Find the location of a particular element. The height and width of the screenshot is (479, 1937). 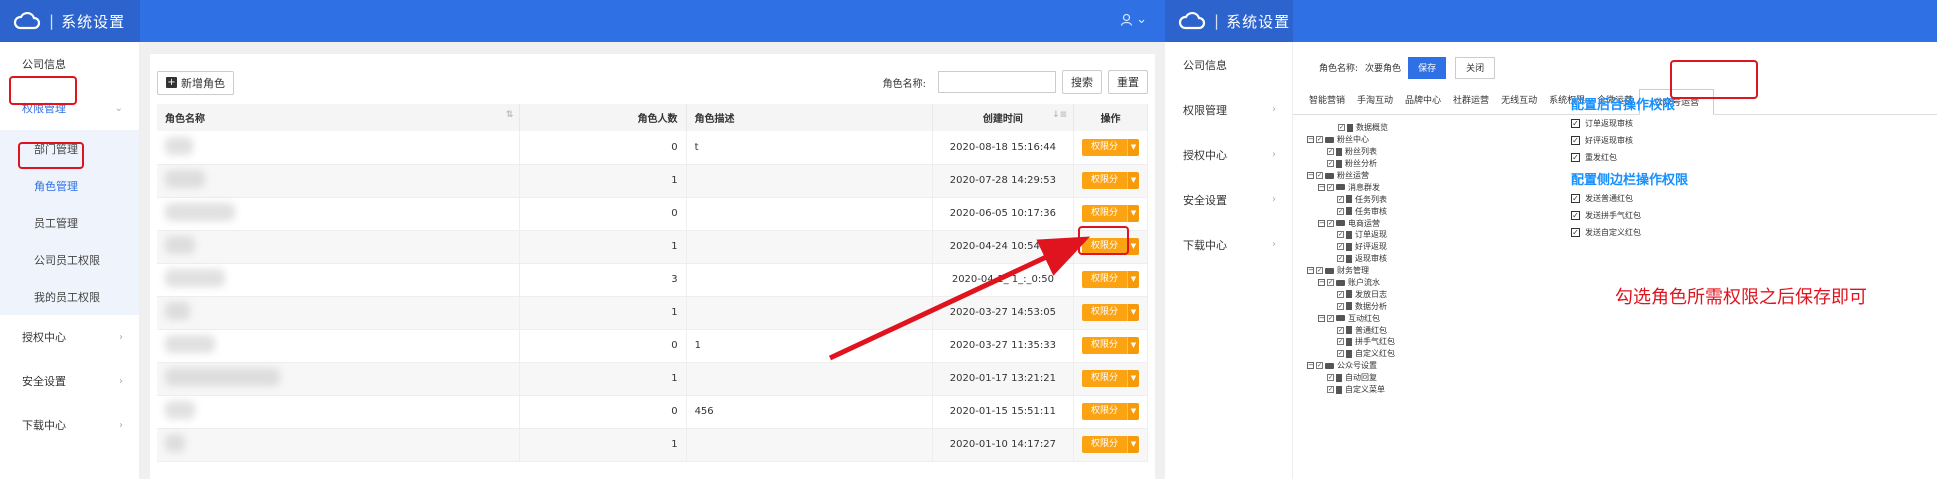

sidebar-item-company-info: 公司信息 is located at coordinates (1228, 64).